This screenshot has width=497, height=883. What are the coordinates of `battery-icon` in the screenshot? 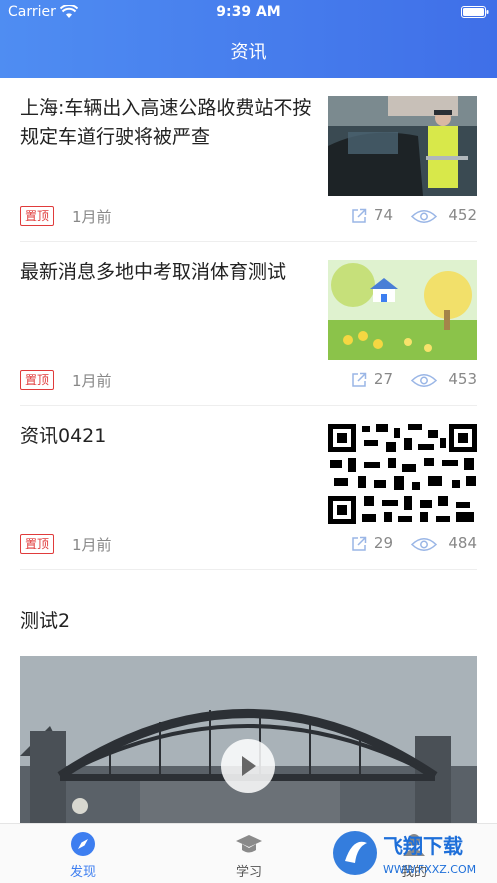 It's located at (475, 12).